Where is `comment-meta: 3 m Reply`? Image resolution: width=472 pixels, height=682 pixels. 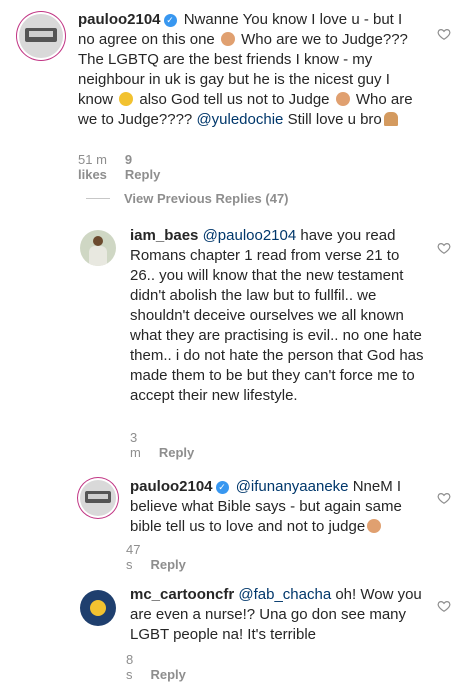
comment-meta: 3 m Reply is located at coordinates (162, 445).